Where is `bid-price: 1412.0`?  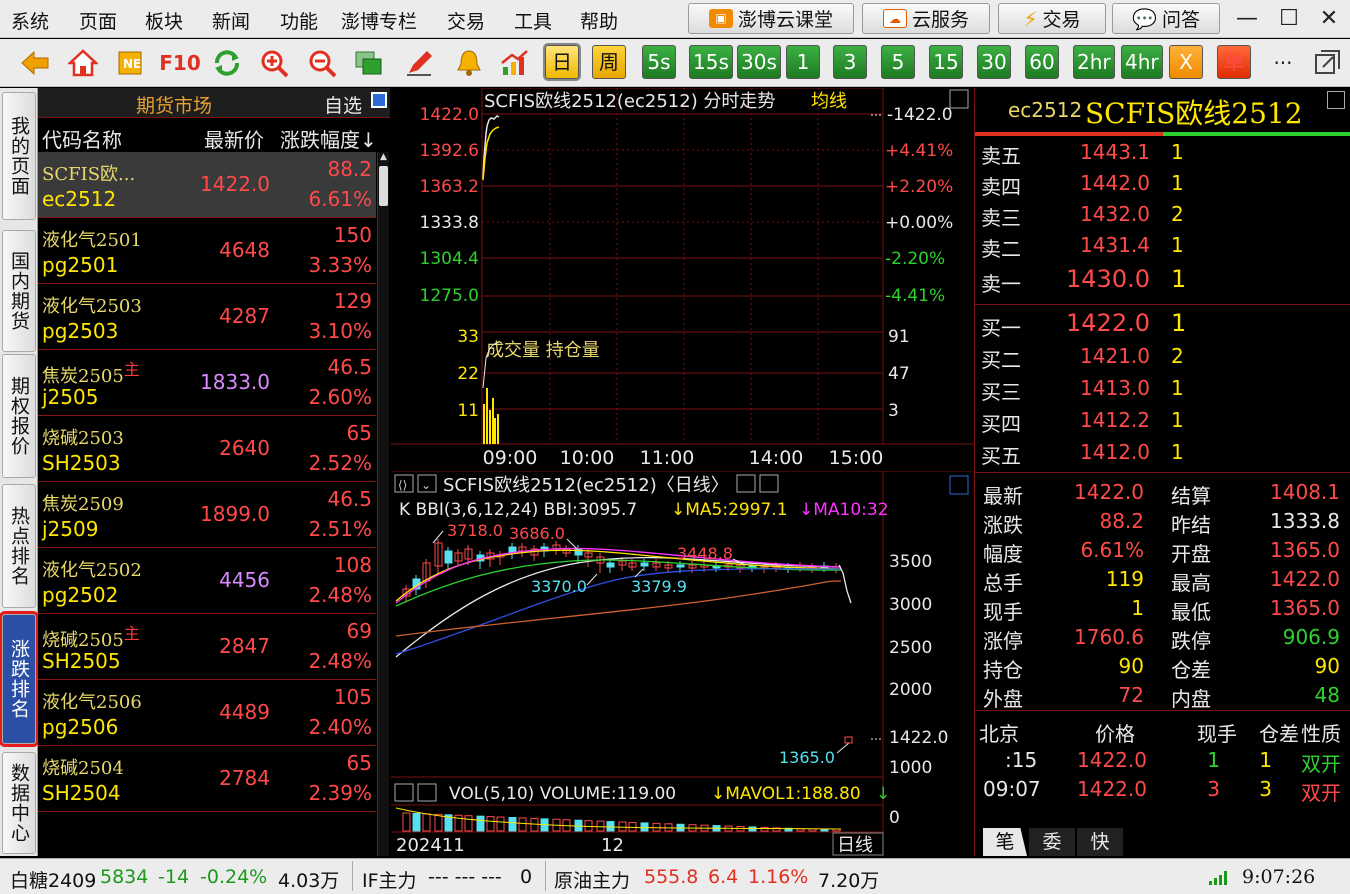
bid-price: 1412.0 is located at coordinates (1115, 452).